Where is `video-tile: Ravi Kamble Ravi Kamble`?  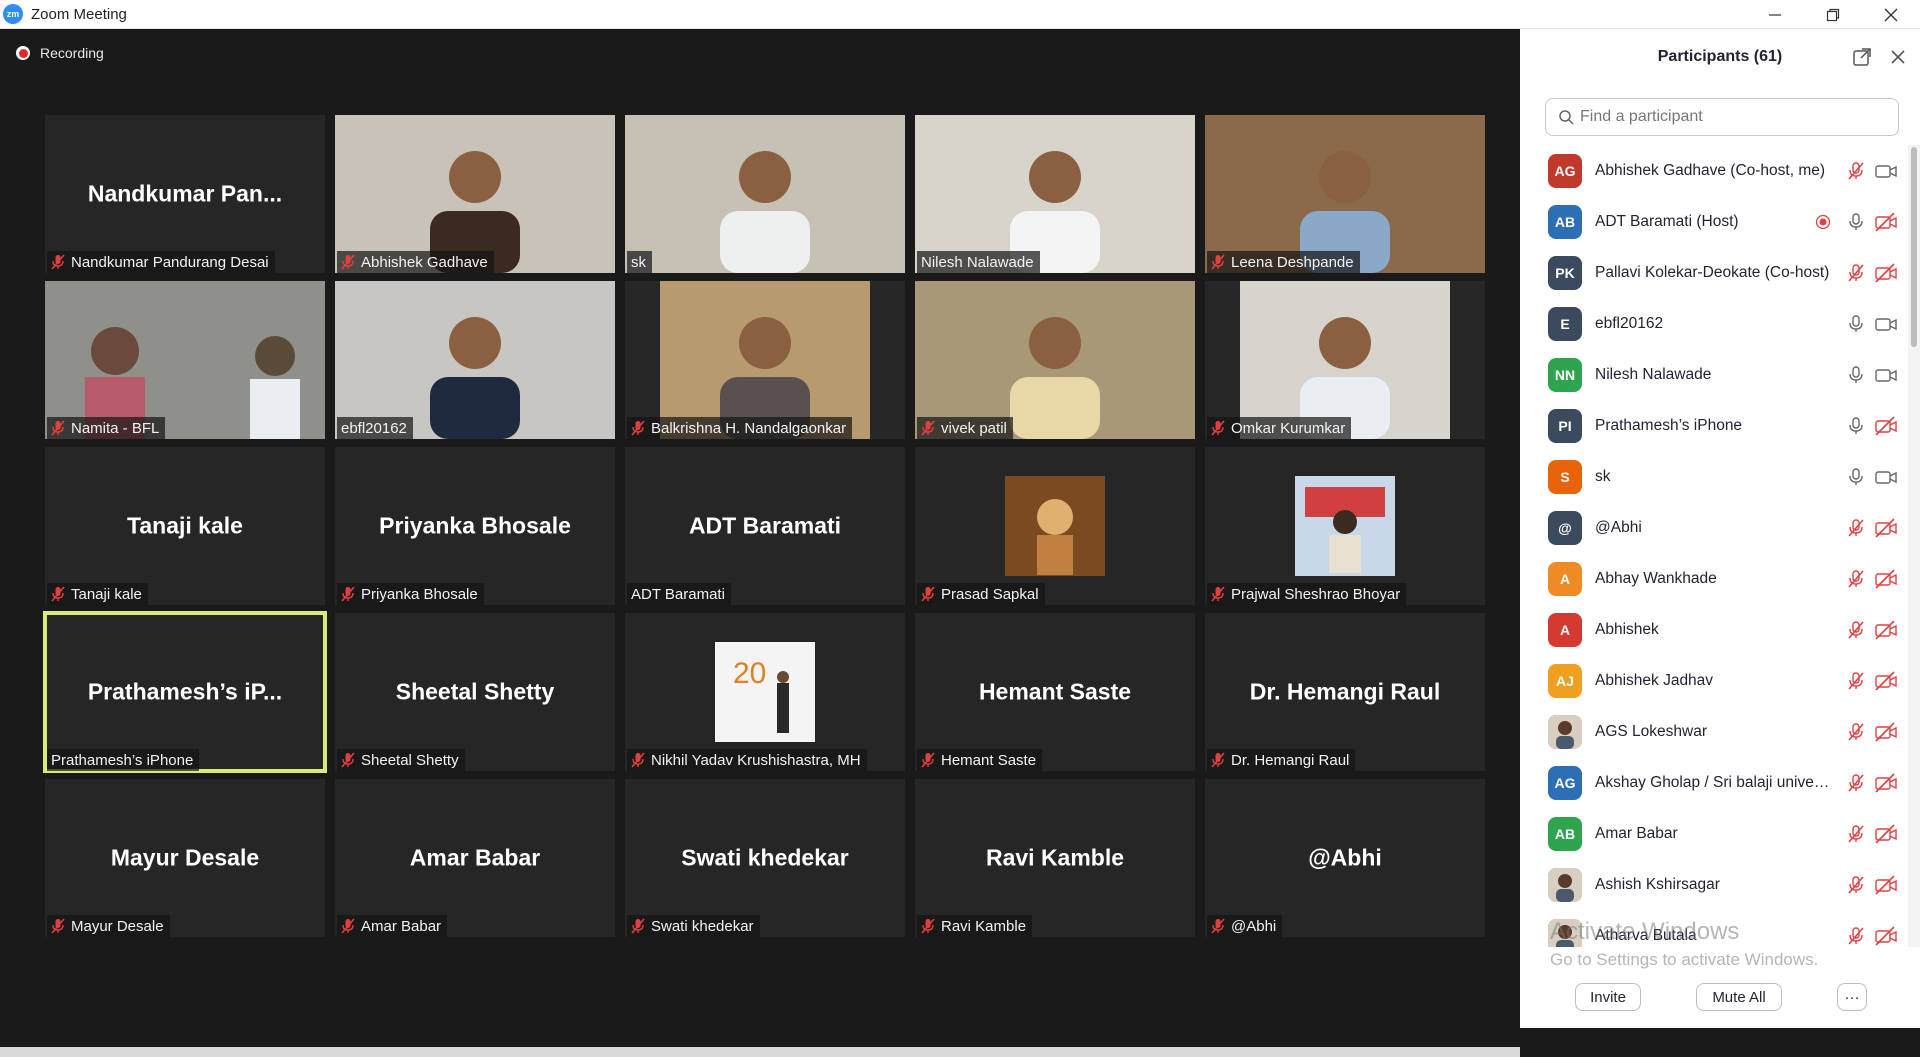
video-tile: Ravi Kamble Ravi Kamble is located at coordinates (1055, 858).